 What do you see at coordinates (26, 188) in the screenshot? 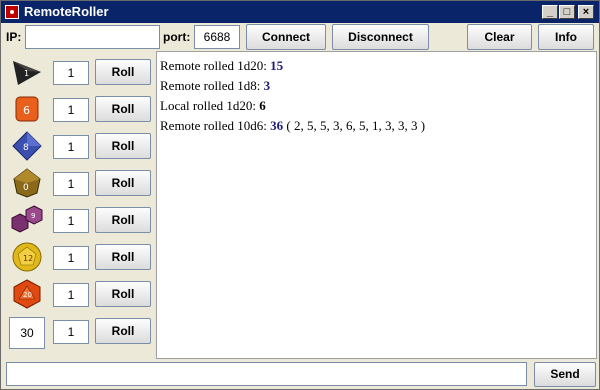
I see `svg-text: 0` at bounding box center [26, 188].